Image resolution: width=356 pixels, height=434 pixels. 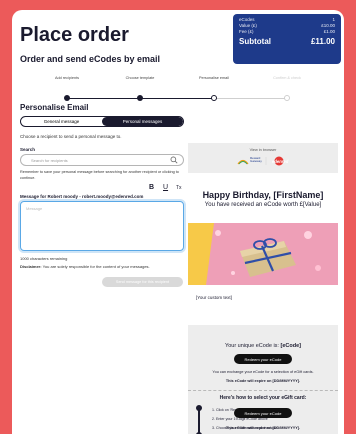 I want to click on step-dot-recipients, so click(x=67, y=98).